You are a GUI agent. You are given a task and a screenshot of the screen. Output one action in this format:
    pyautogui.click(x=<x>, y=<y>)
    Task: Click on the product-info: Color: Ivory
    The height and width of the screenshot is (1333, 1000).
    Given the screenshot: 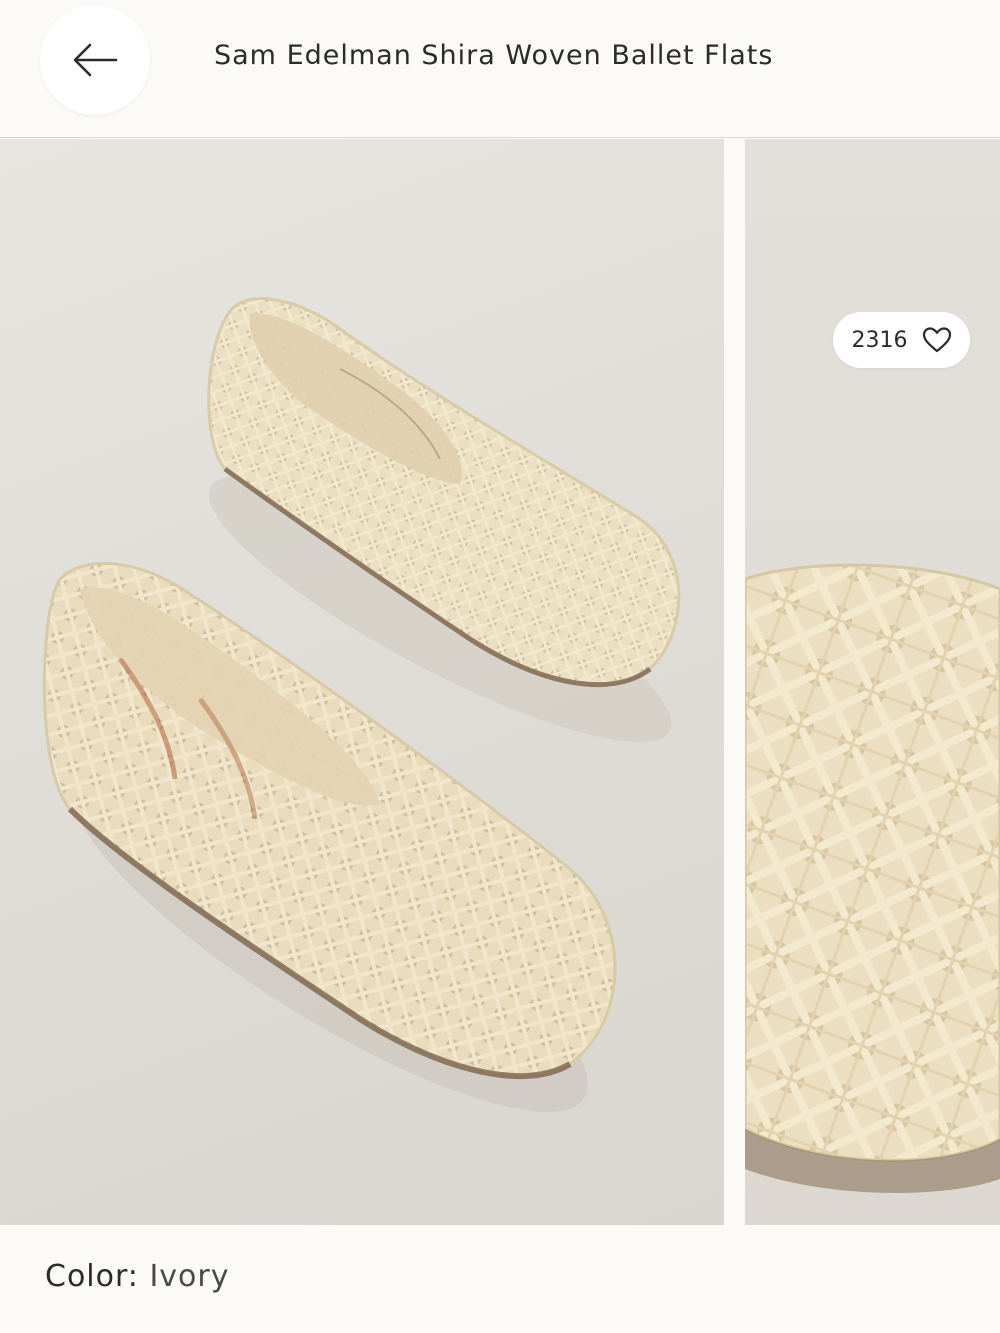 What is the action you would take?
    pyautogui.click(x=500, y=1279)
    